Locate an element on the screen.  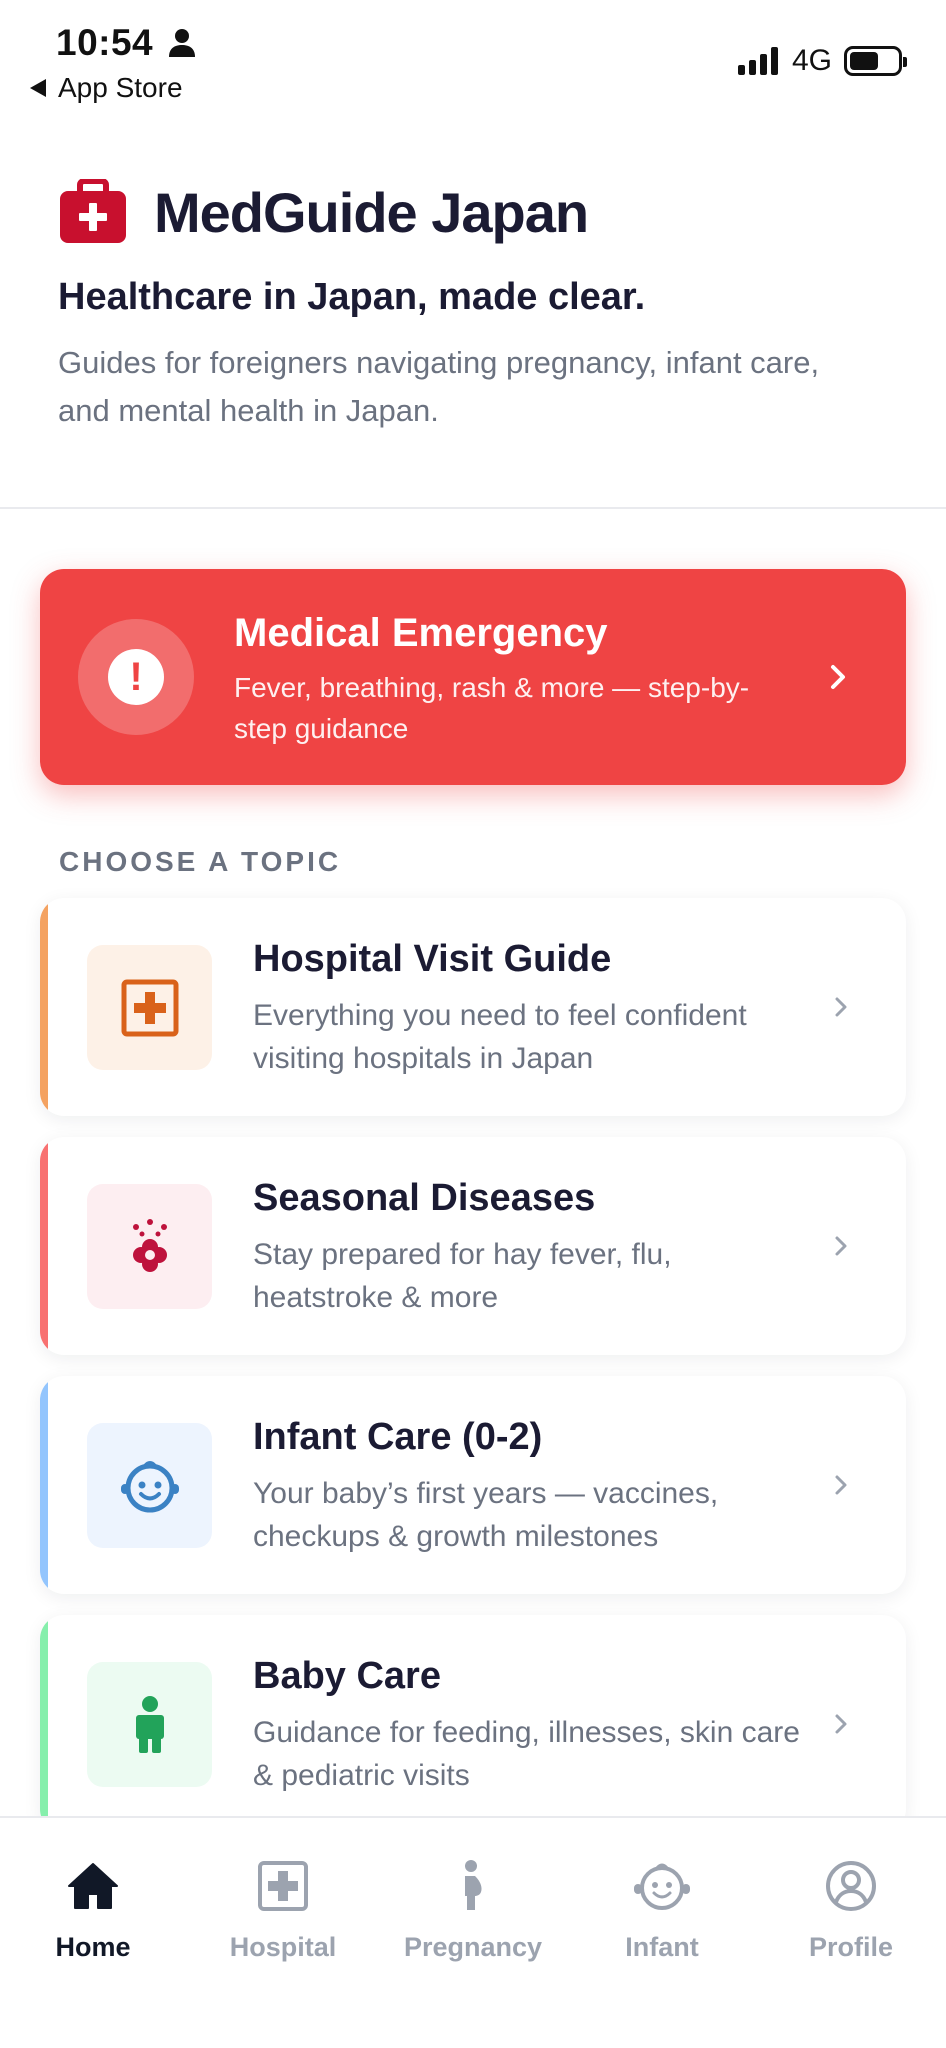
topic-title: Baby Care is located at coordinates (347, 1676).